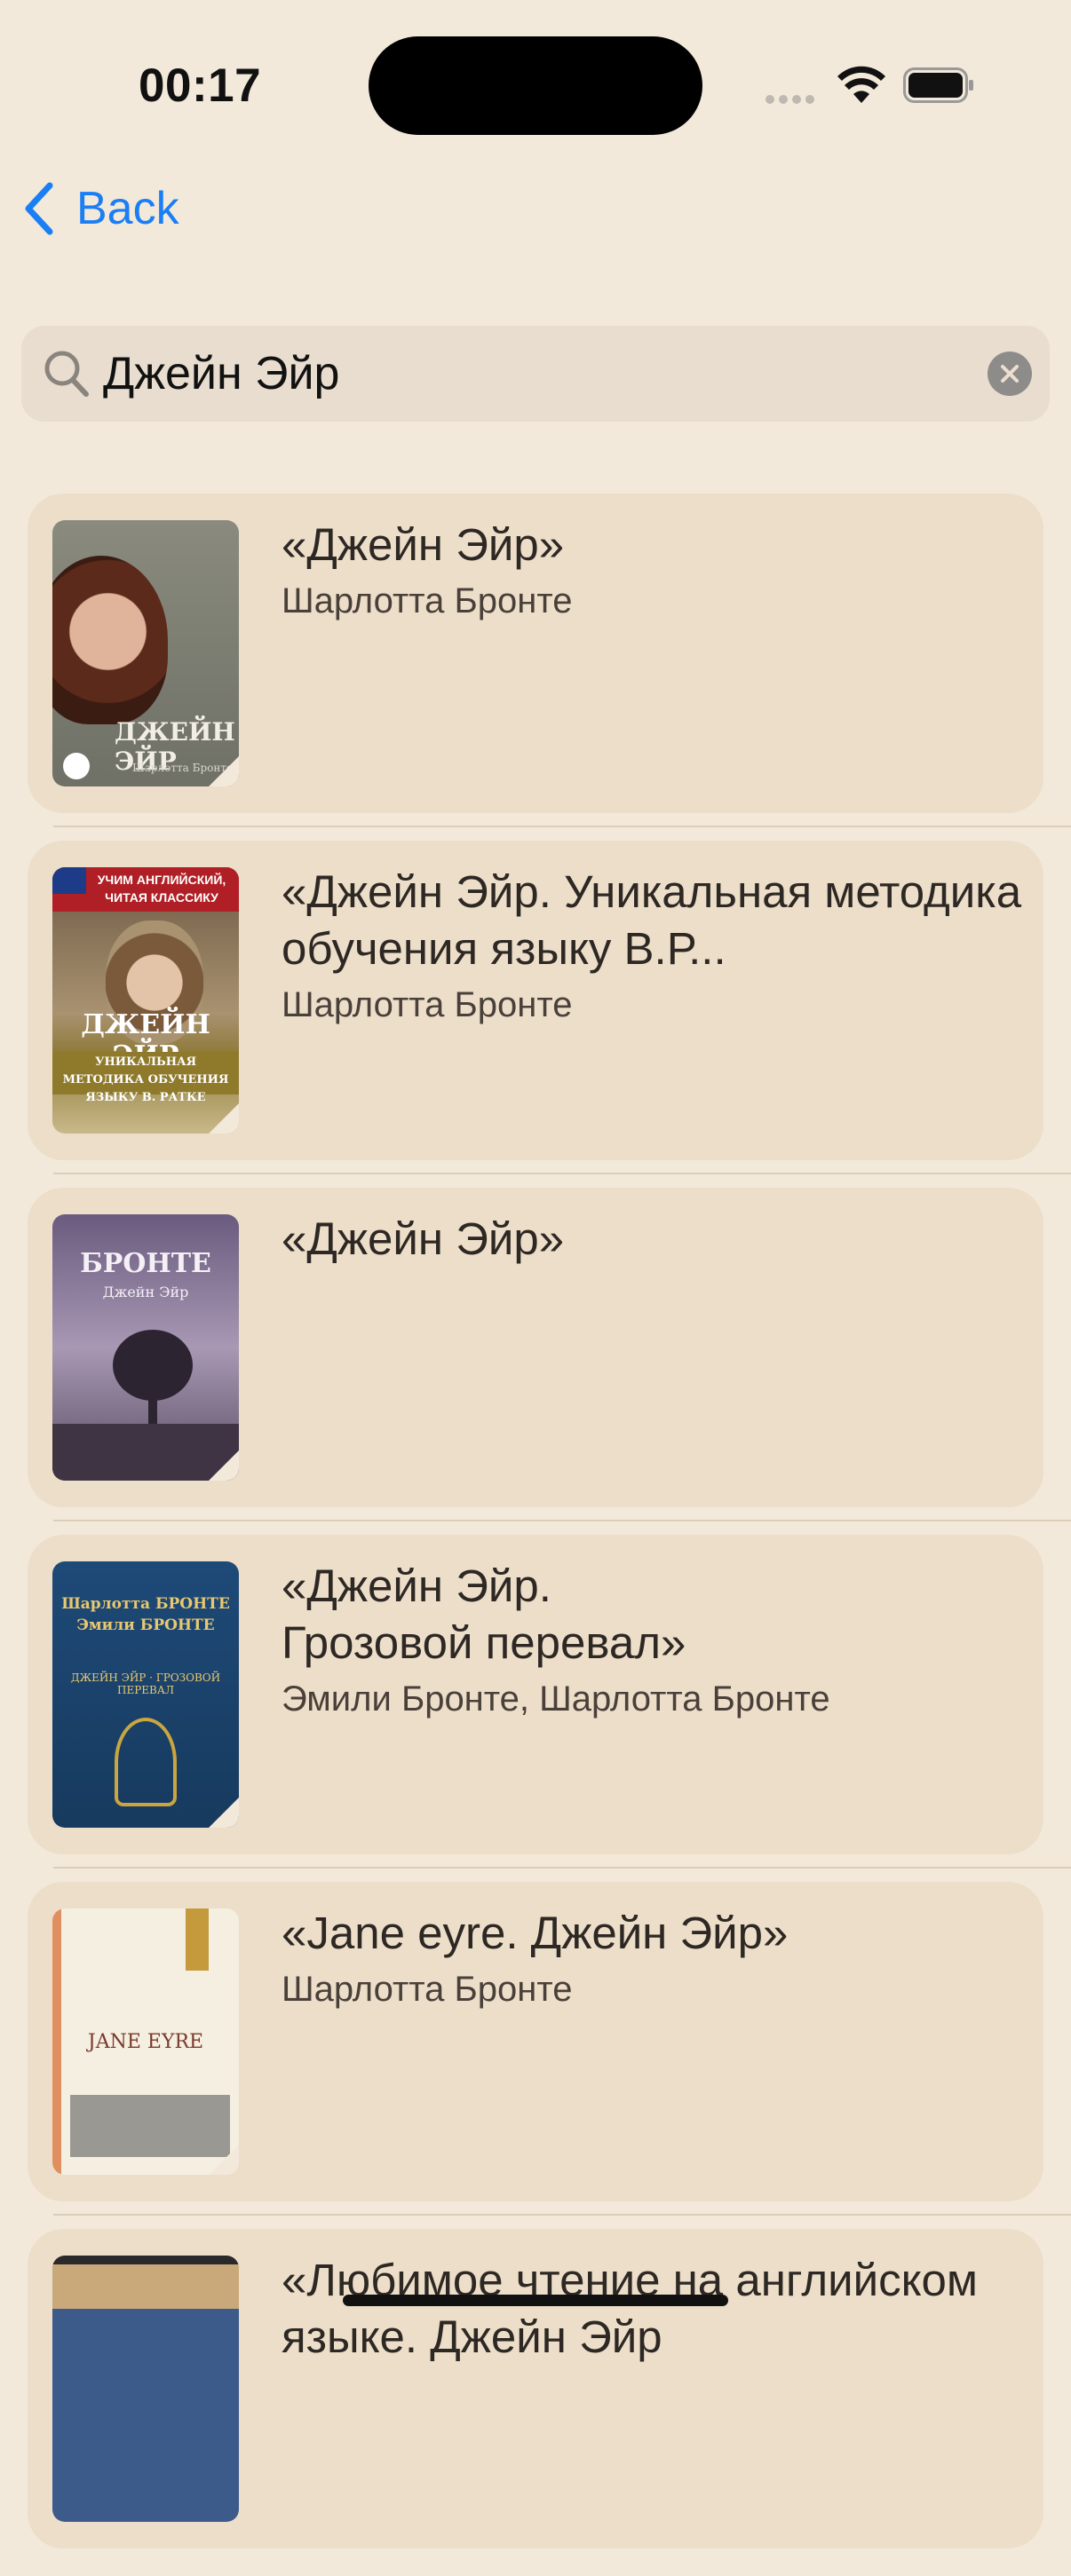 The height and width of the screenshot is (2576, 1071). Describe the element at coordinates (938, 85) in the screenshot. I see `battery-icon` at that location.